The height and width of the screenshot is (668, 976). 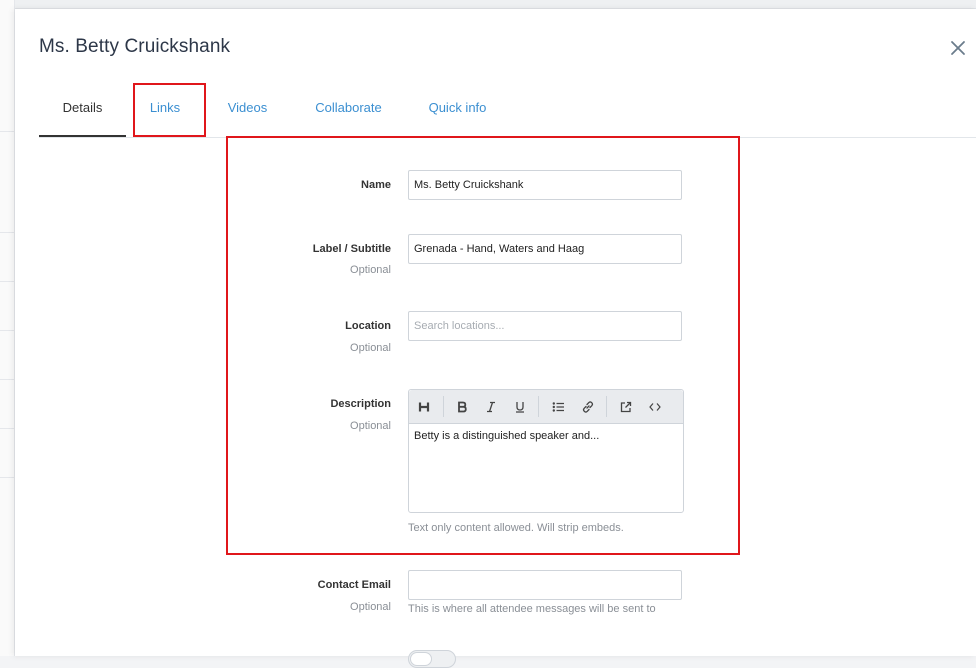 What do you see at coordinates (545, 185) in the screenshot?
I see `name-input` at bounding box center [545, 185].